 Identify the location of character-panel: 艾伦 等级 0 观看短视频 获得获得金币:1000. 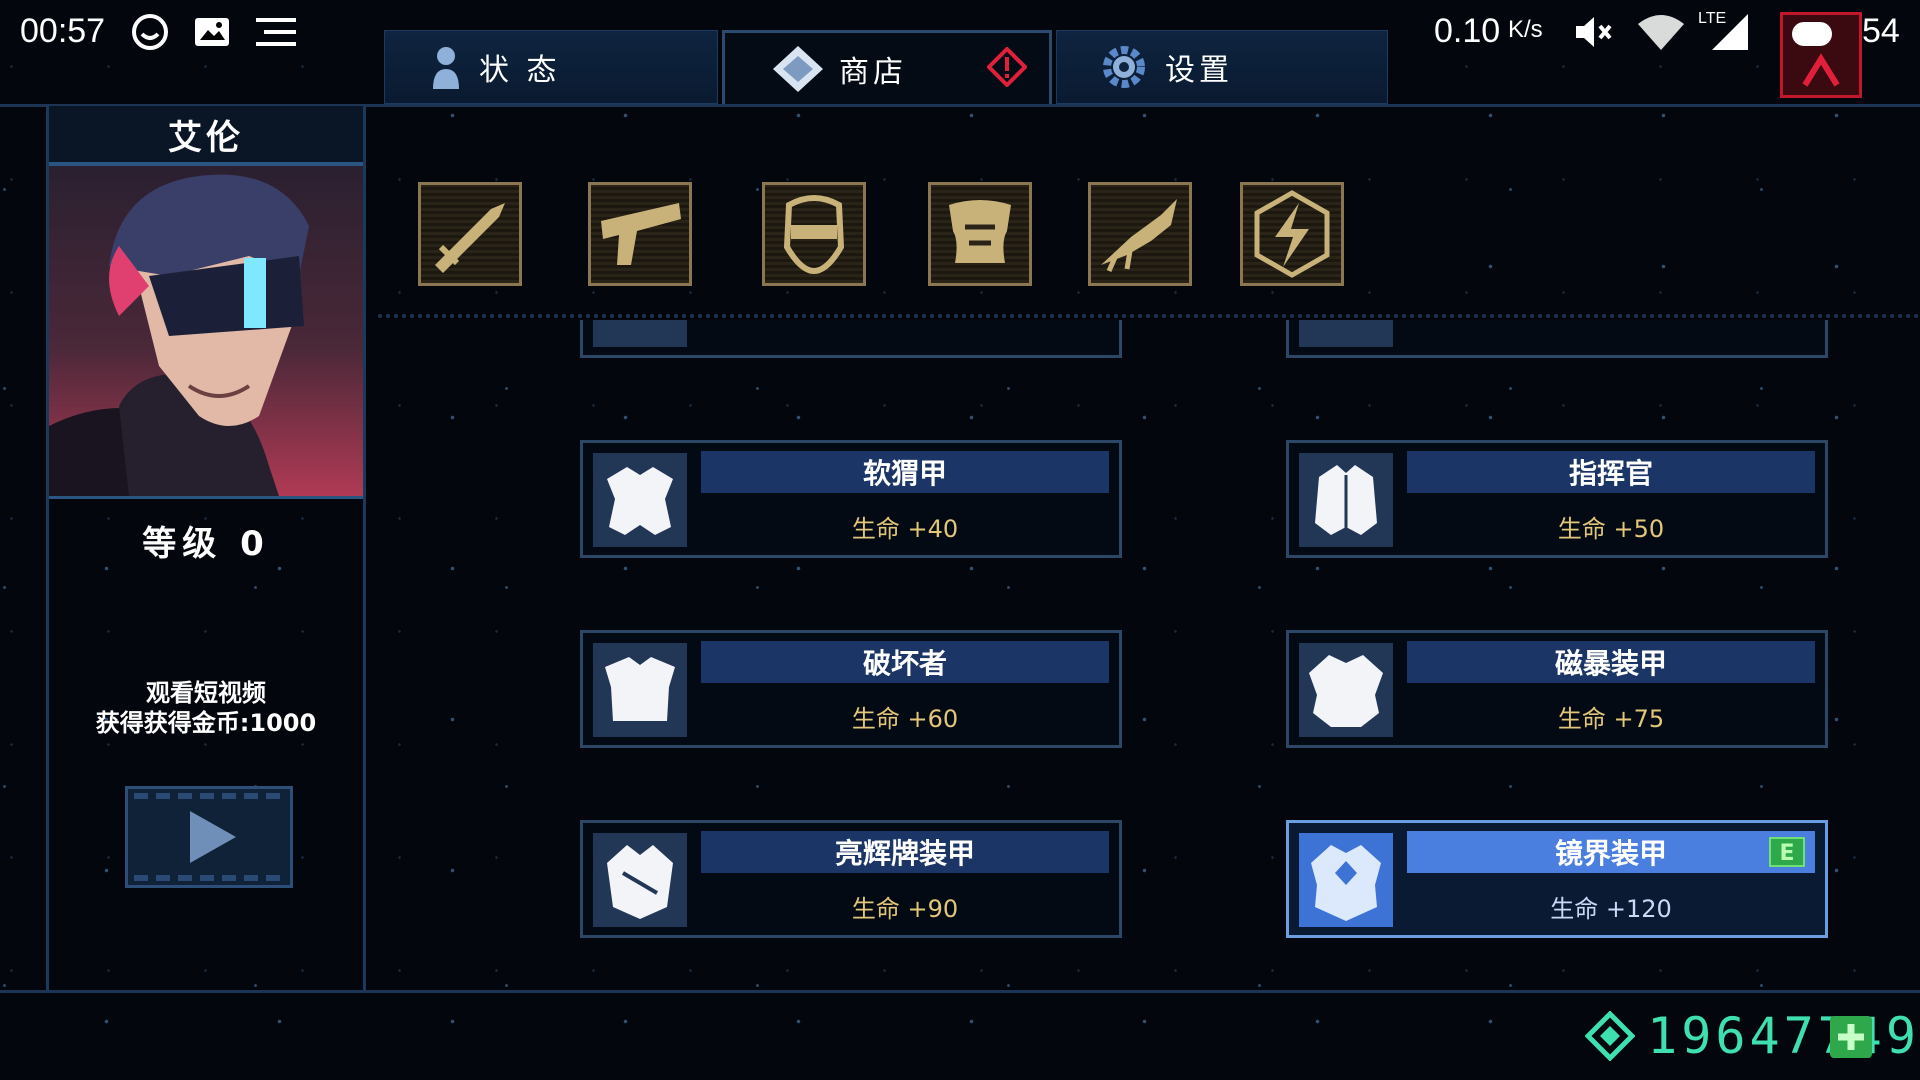
(206, 548).